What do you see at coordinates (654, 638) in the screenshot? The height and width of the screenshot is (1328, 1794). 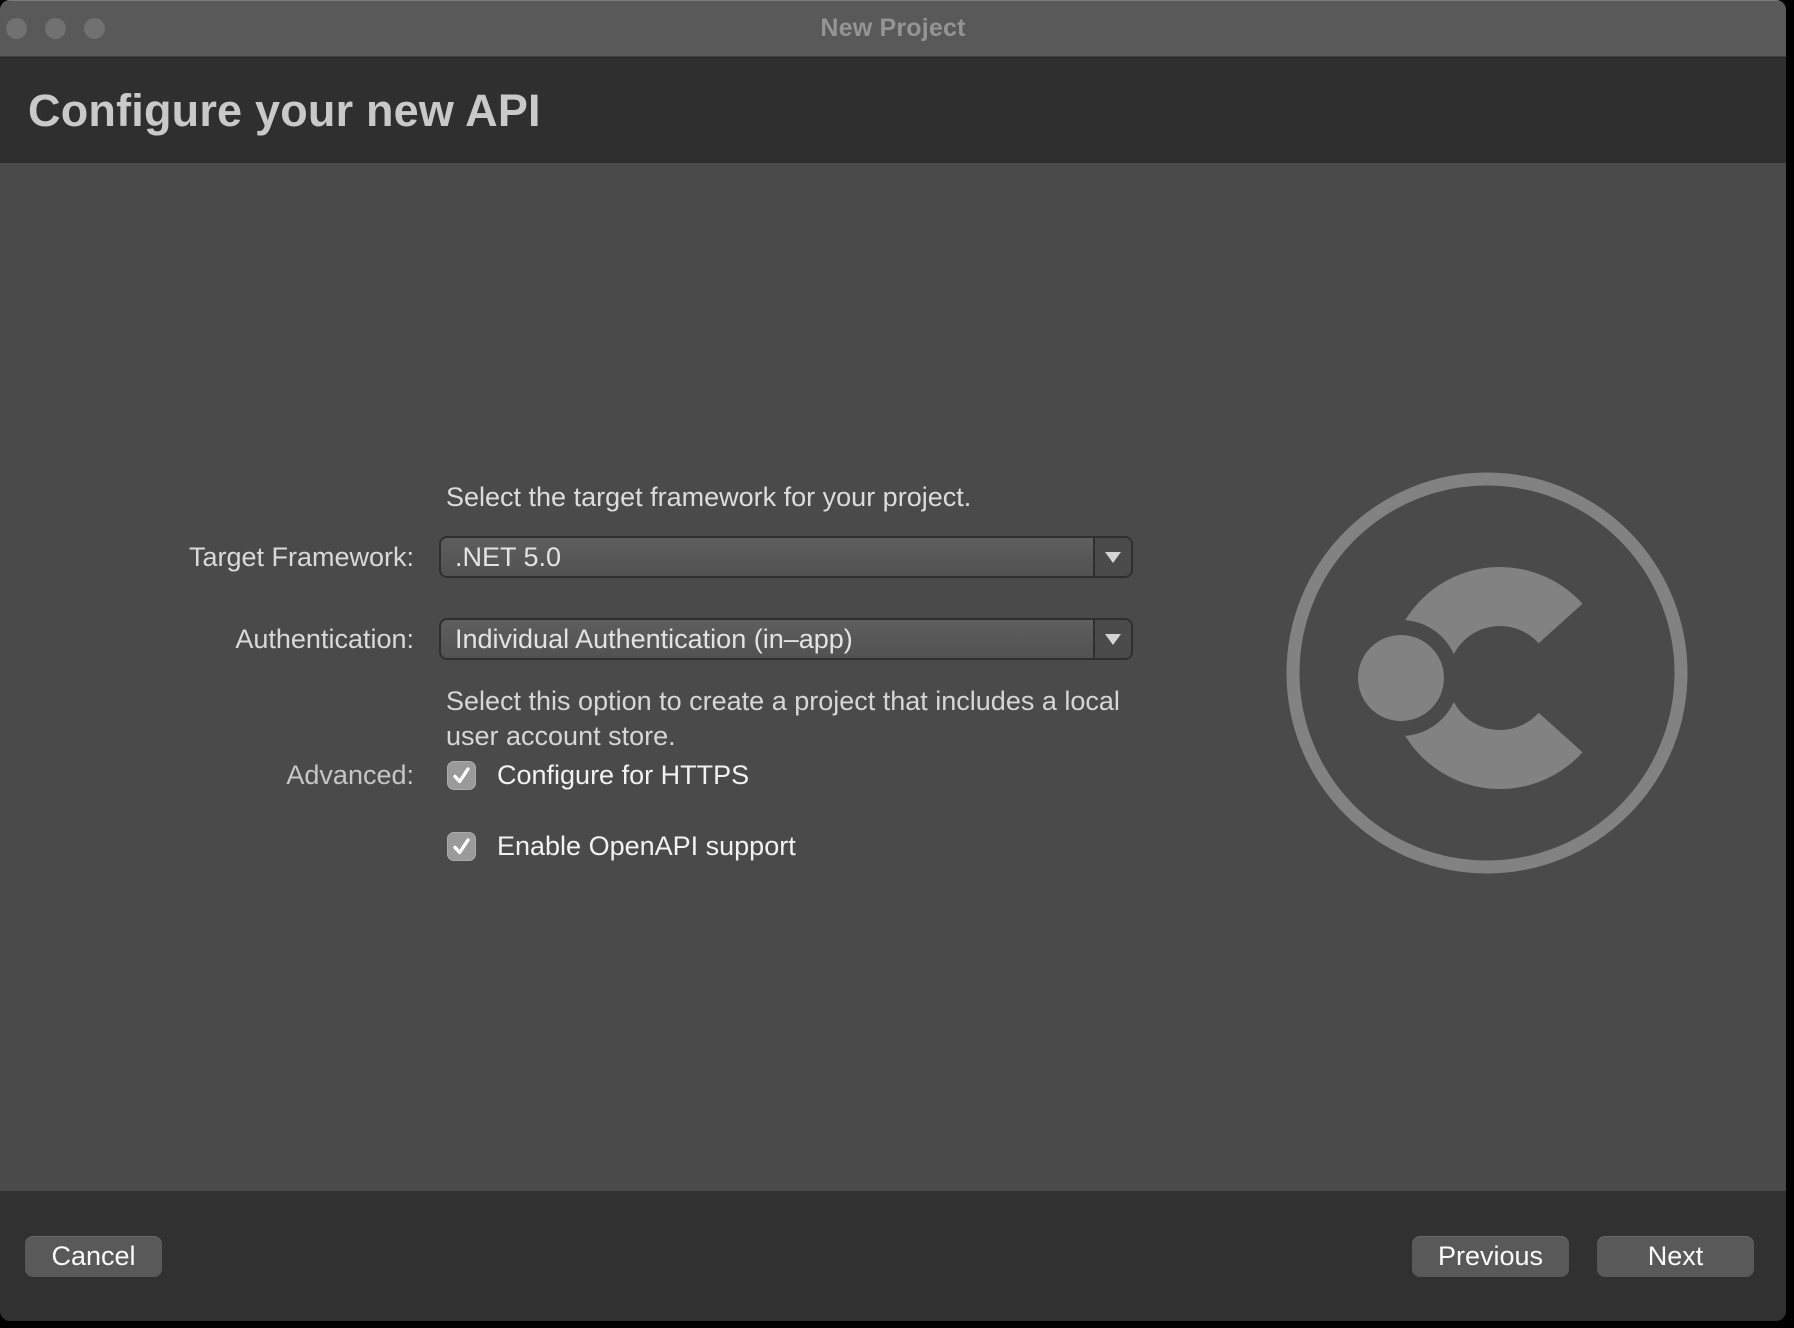 I see `authentication-value: Individual Authentication (in–app)` at bounding box center [654, 638].